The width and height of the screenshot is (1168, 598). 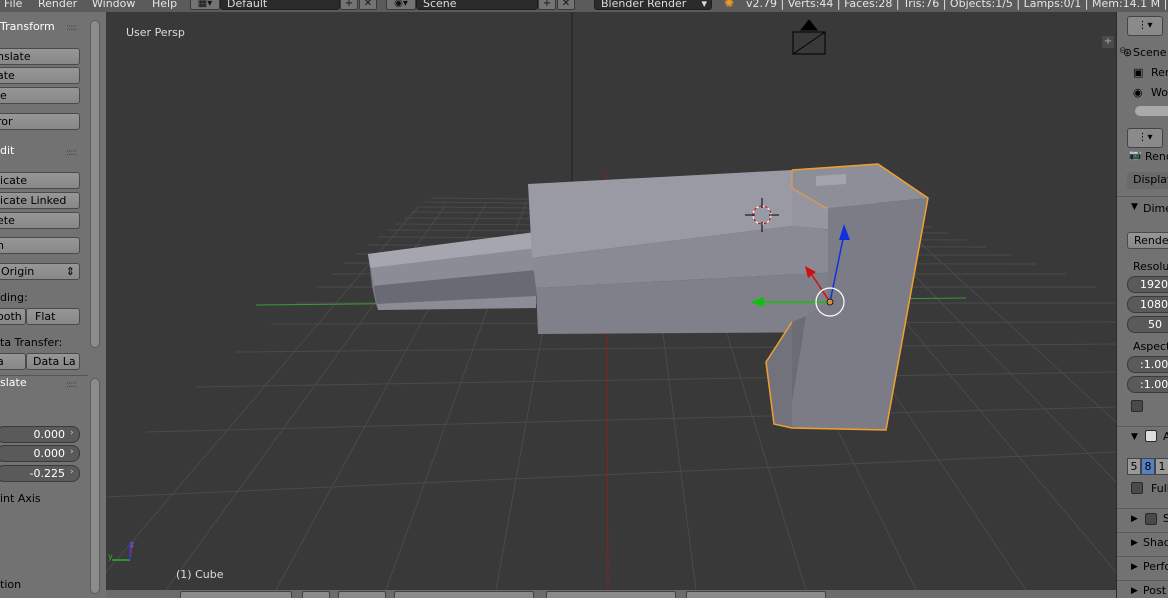 What do you see at coordinates (40, 453) in the screenshot?
I see `vector-y-field: 0.000` at bounding box center [40, 453].